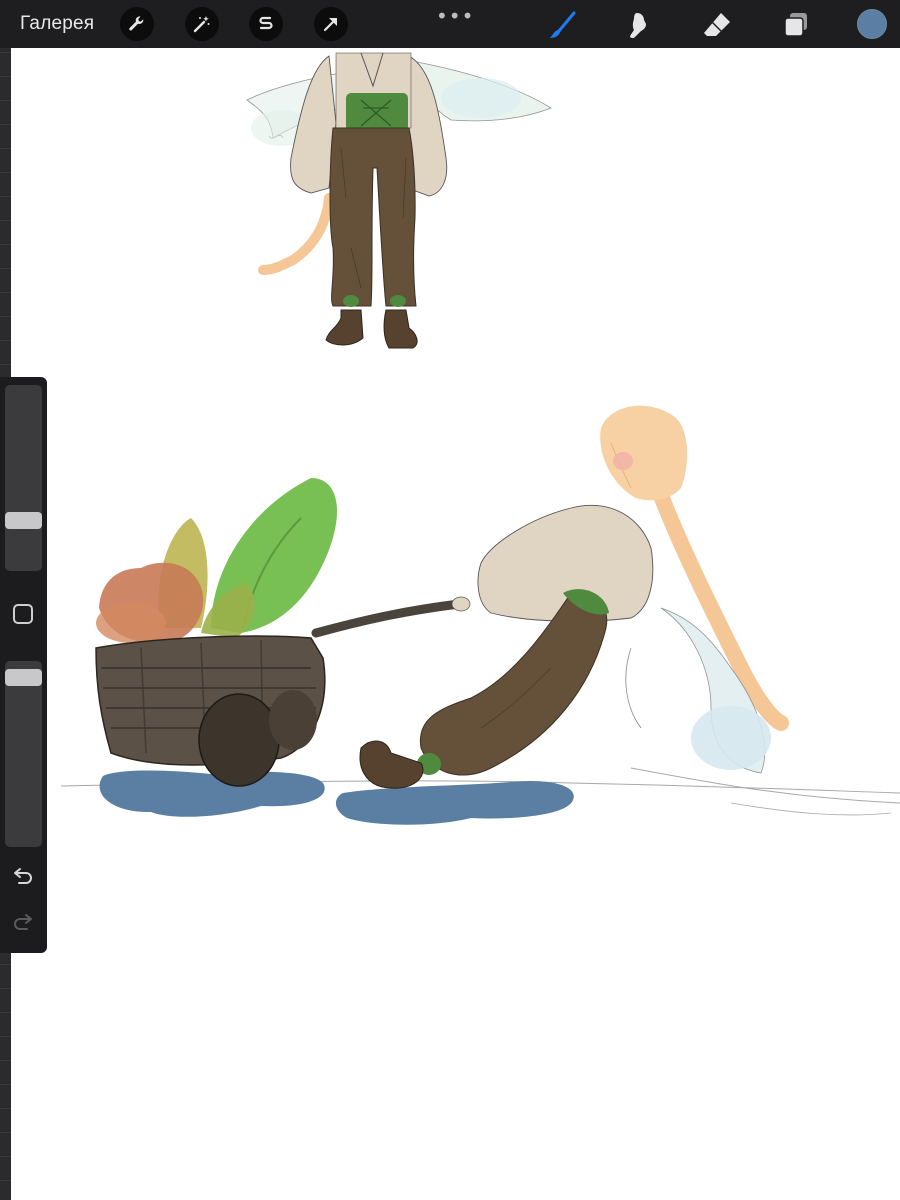 This screenshot has width=900, height=1200. I want to click on brush-size-slider, so click(23, 478).